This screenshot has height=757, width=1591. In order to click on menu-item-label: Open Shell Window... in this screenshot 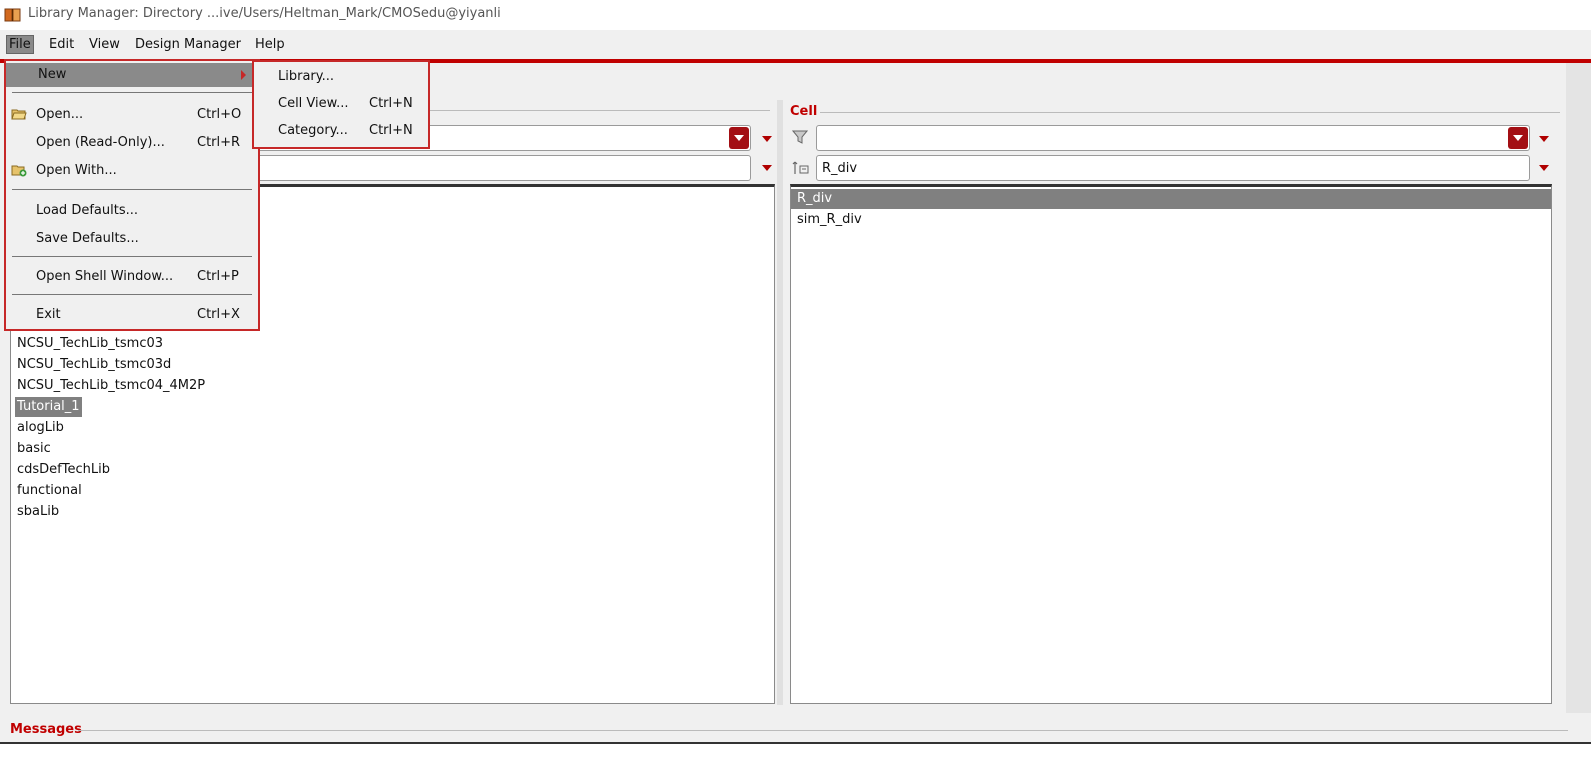, I will do `click(105, 276)`.